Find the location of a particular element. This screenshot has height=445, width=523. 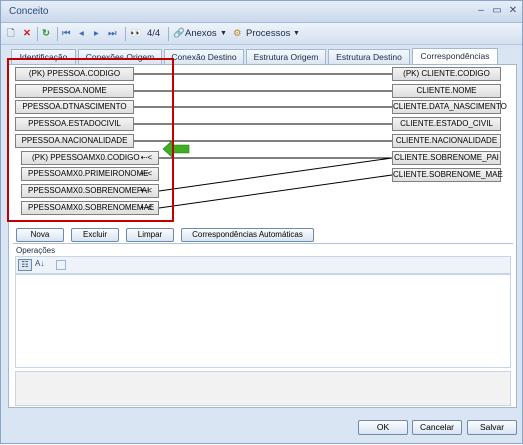

target-field: CLIENTE.SOBRENOME_MAE is located at coordinates (447, 175).